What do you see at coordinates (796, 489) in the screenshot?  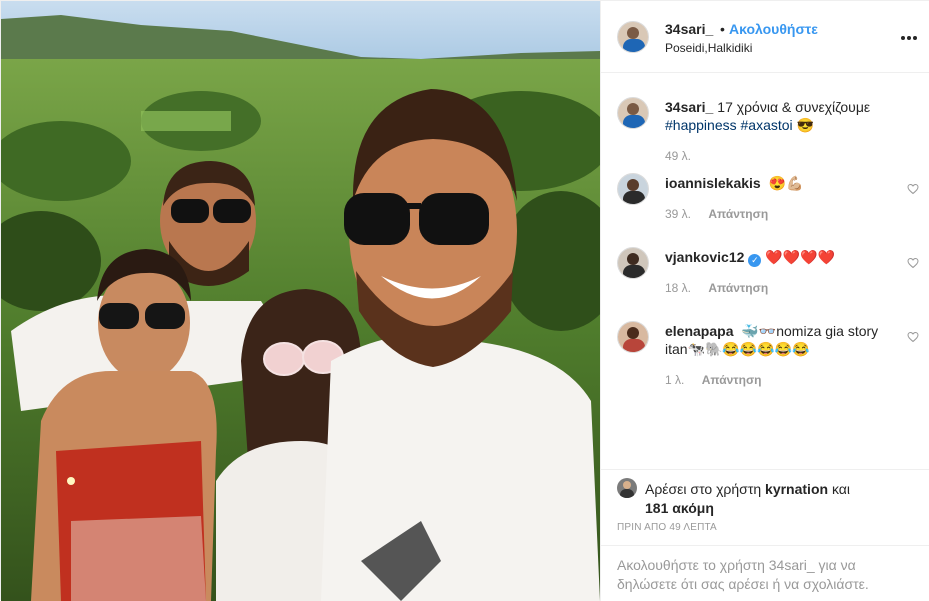 I see `liker-username: kyrnation` at bounding box center [796, 489].